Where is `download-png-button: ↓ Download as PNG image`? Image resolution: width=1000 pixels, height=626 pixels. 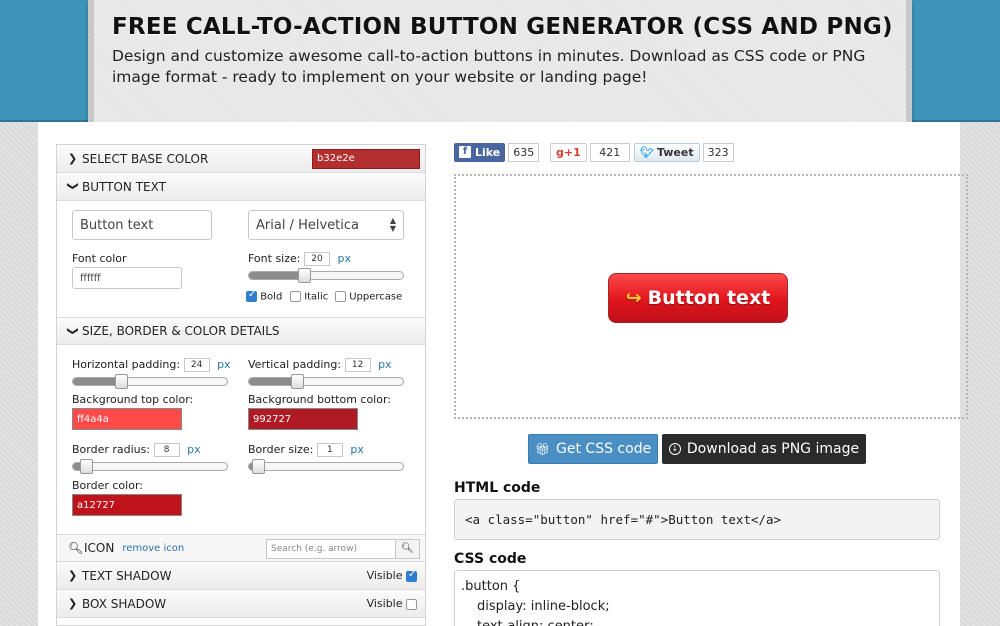 download-png-button: ↓ Download as PNG image is located at coordinates (764, 449).